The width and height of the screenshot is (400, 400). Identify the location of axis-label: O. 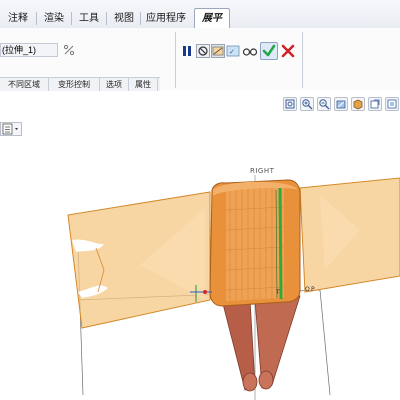
(307, 289).